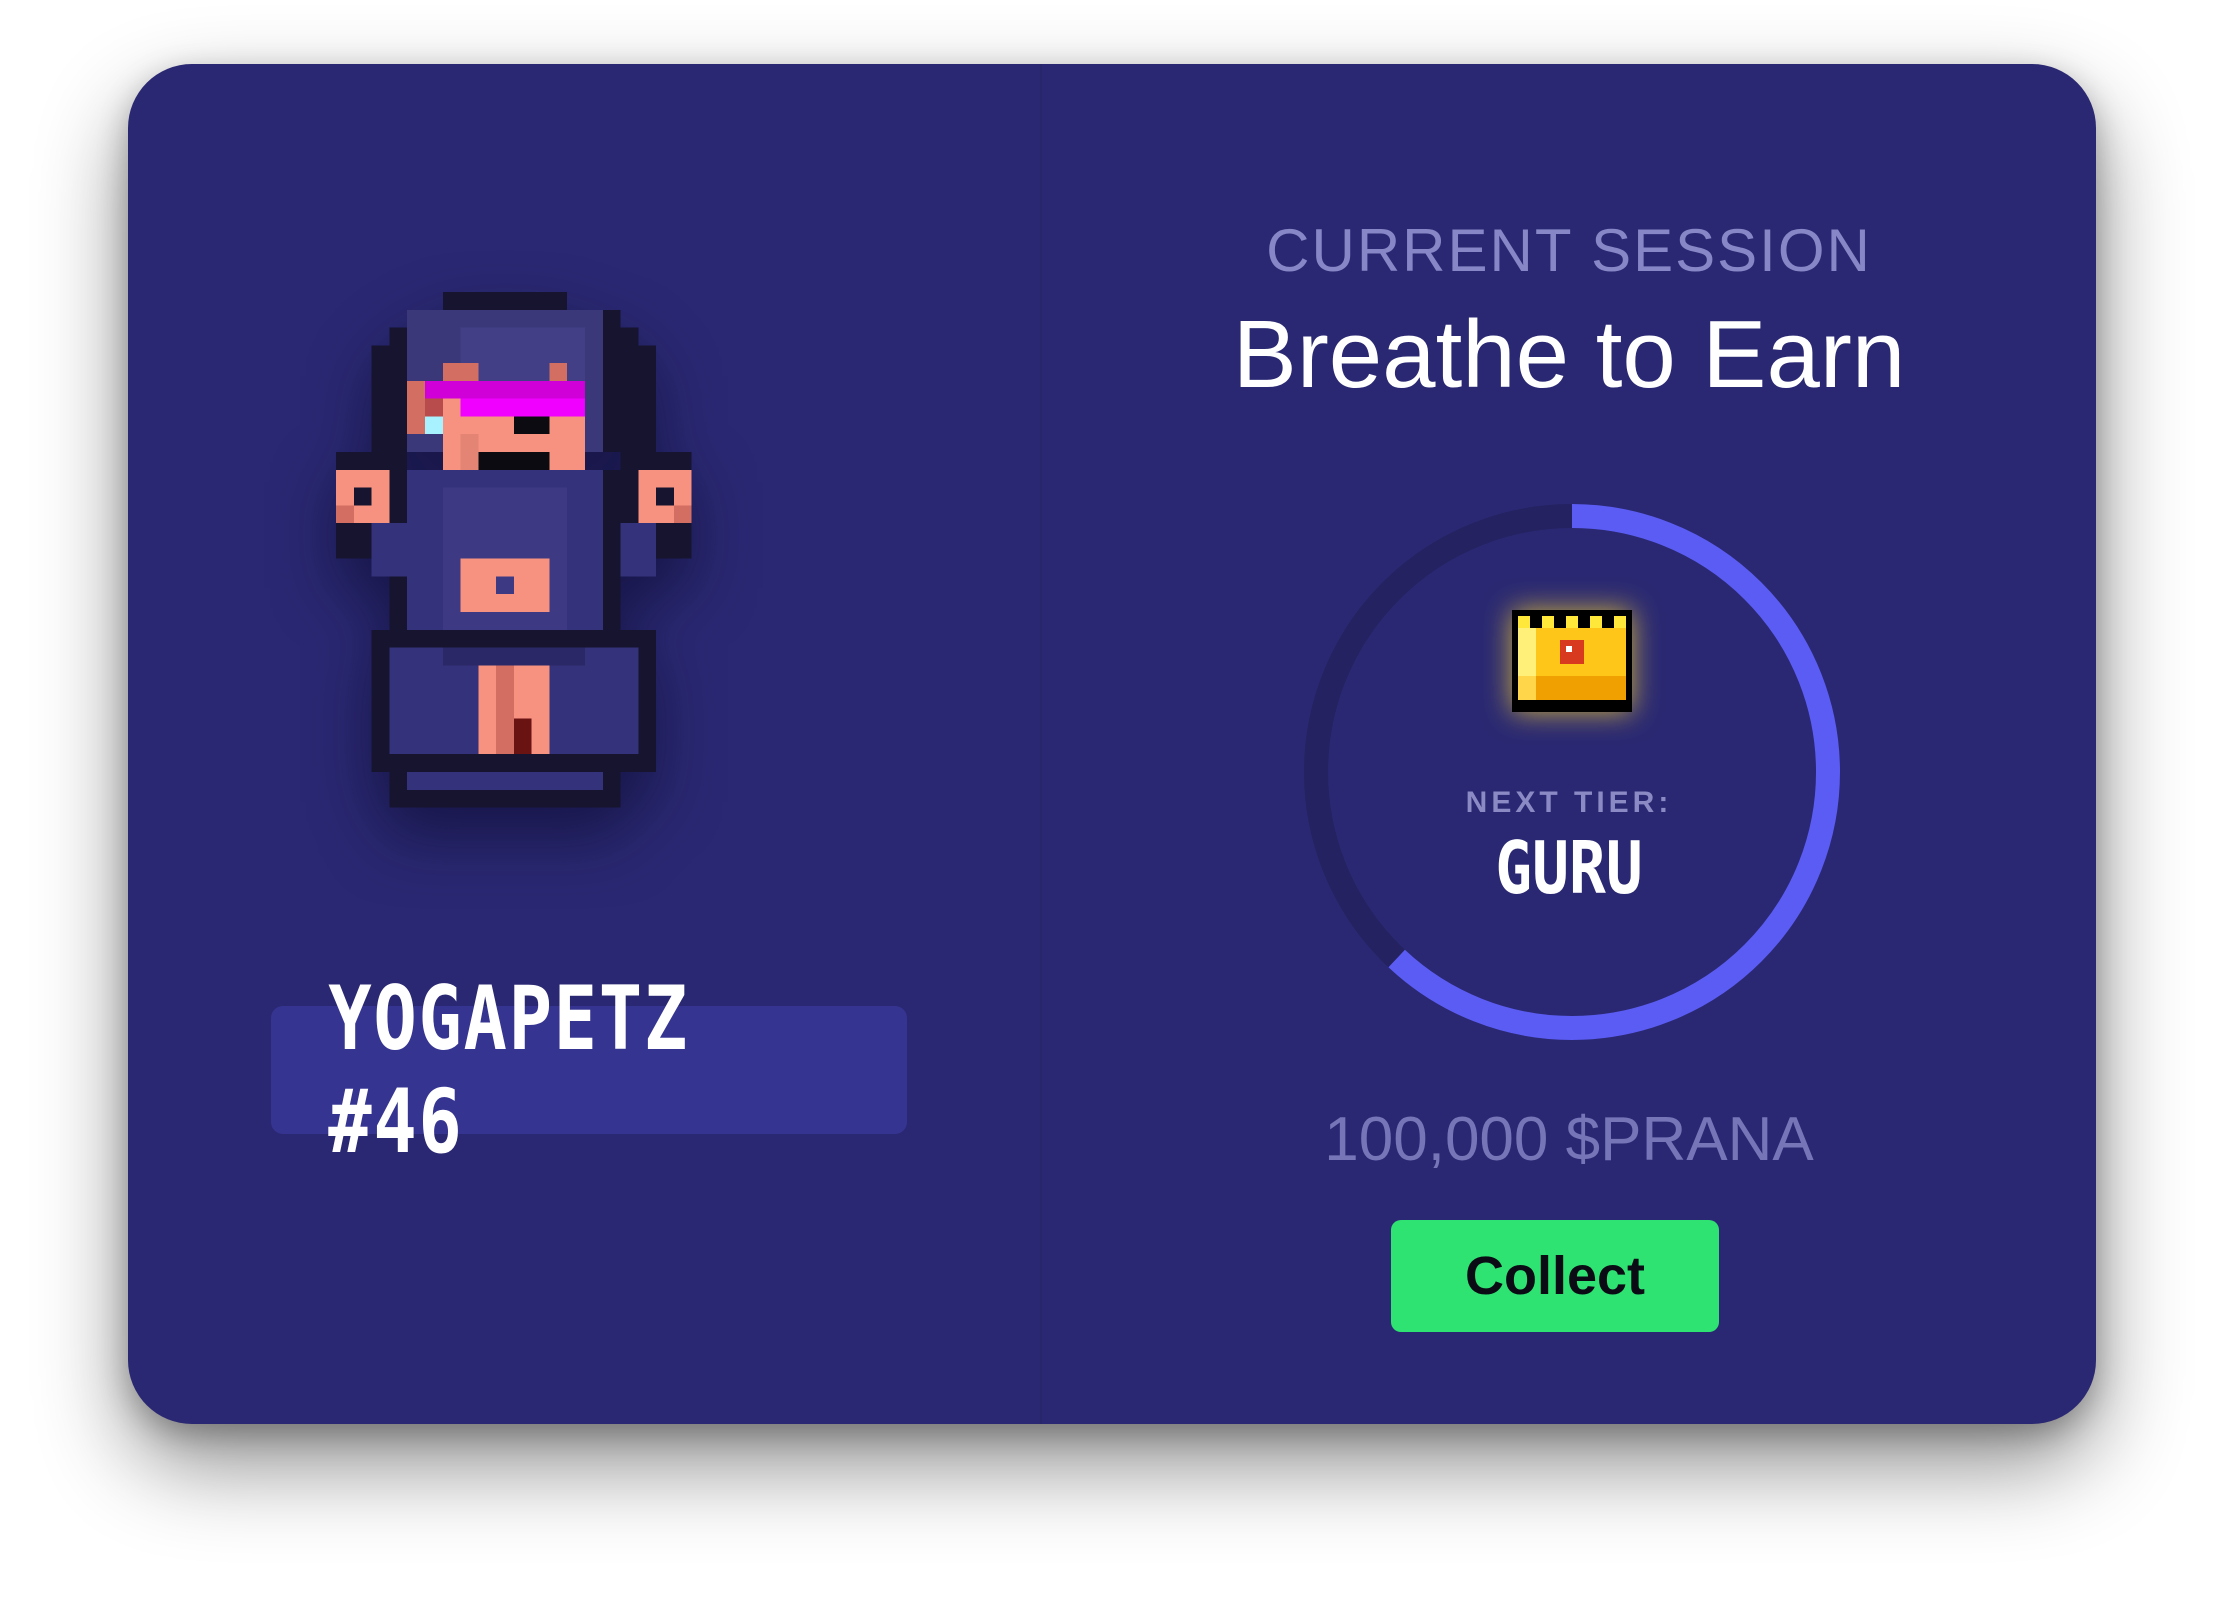 The height and width of the screenshot is (1616, 2224). What do you see at coordinates (1555, 1276) in the screenshot?
I see `collect-button: Collect` at bounding box center [1555, 1276].